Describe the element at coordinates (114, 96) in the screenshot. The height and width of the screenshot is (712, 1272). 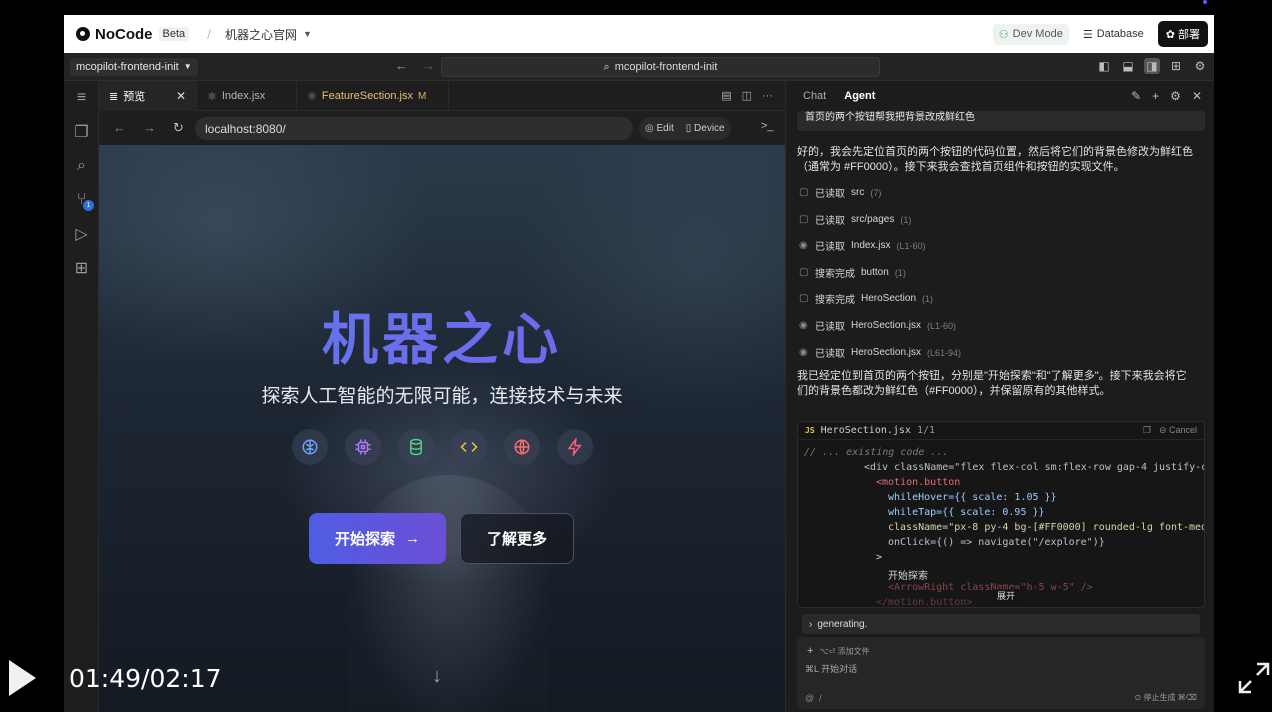
I see `preview-icon: ≣` at that location.